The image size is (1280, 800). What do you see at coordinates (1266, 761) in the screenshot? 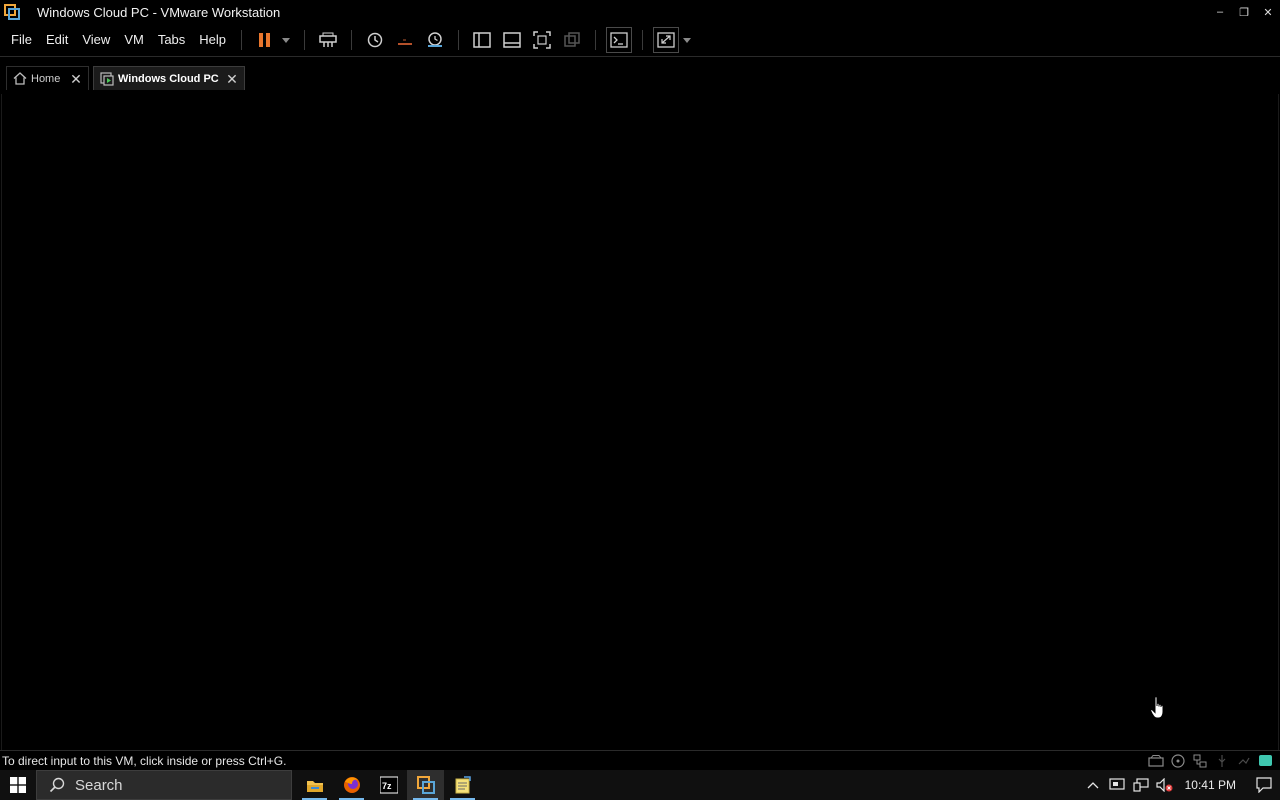
I see `message-log-icon` at bounding box center [1266, 761].